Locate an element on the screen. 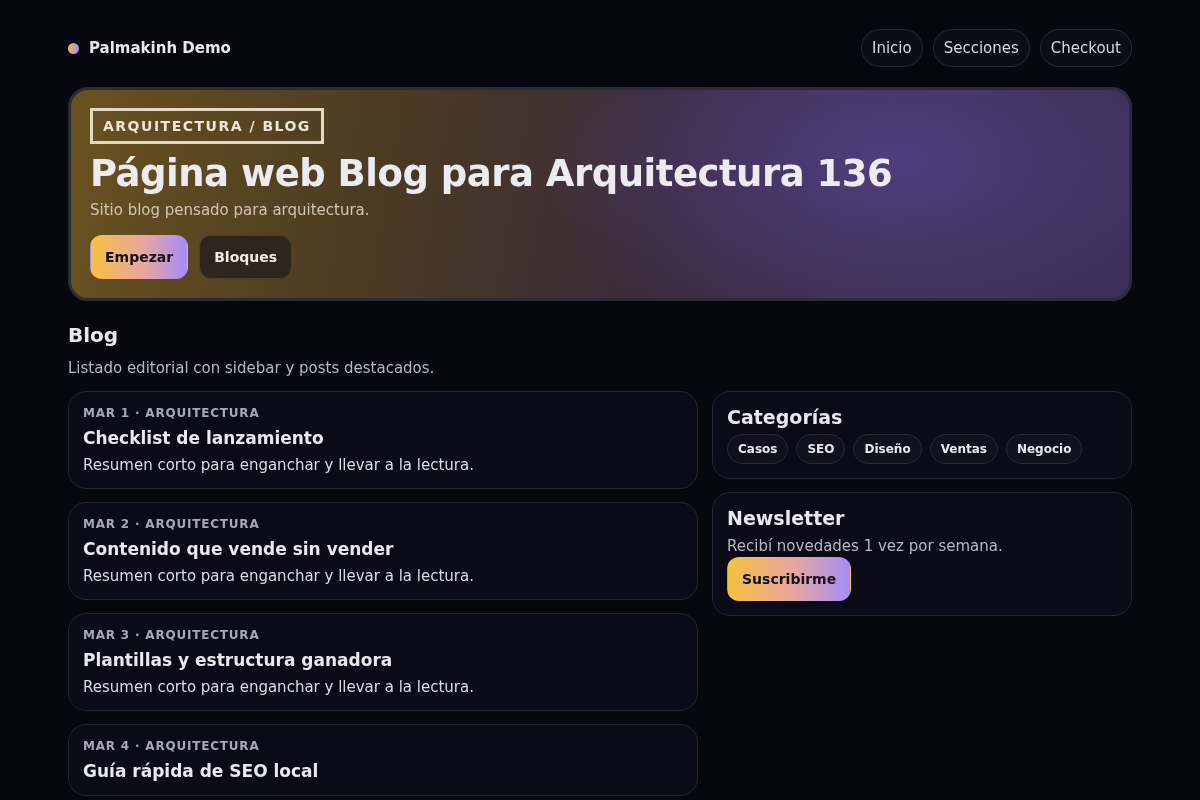  brand-name: Palmakinh Demo is located at coordinates (160, 48).